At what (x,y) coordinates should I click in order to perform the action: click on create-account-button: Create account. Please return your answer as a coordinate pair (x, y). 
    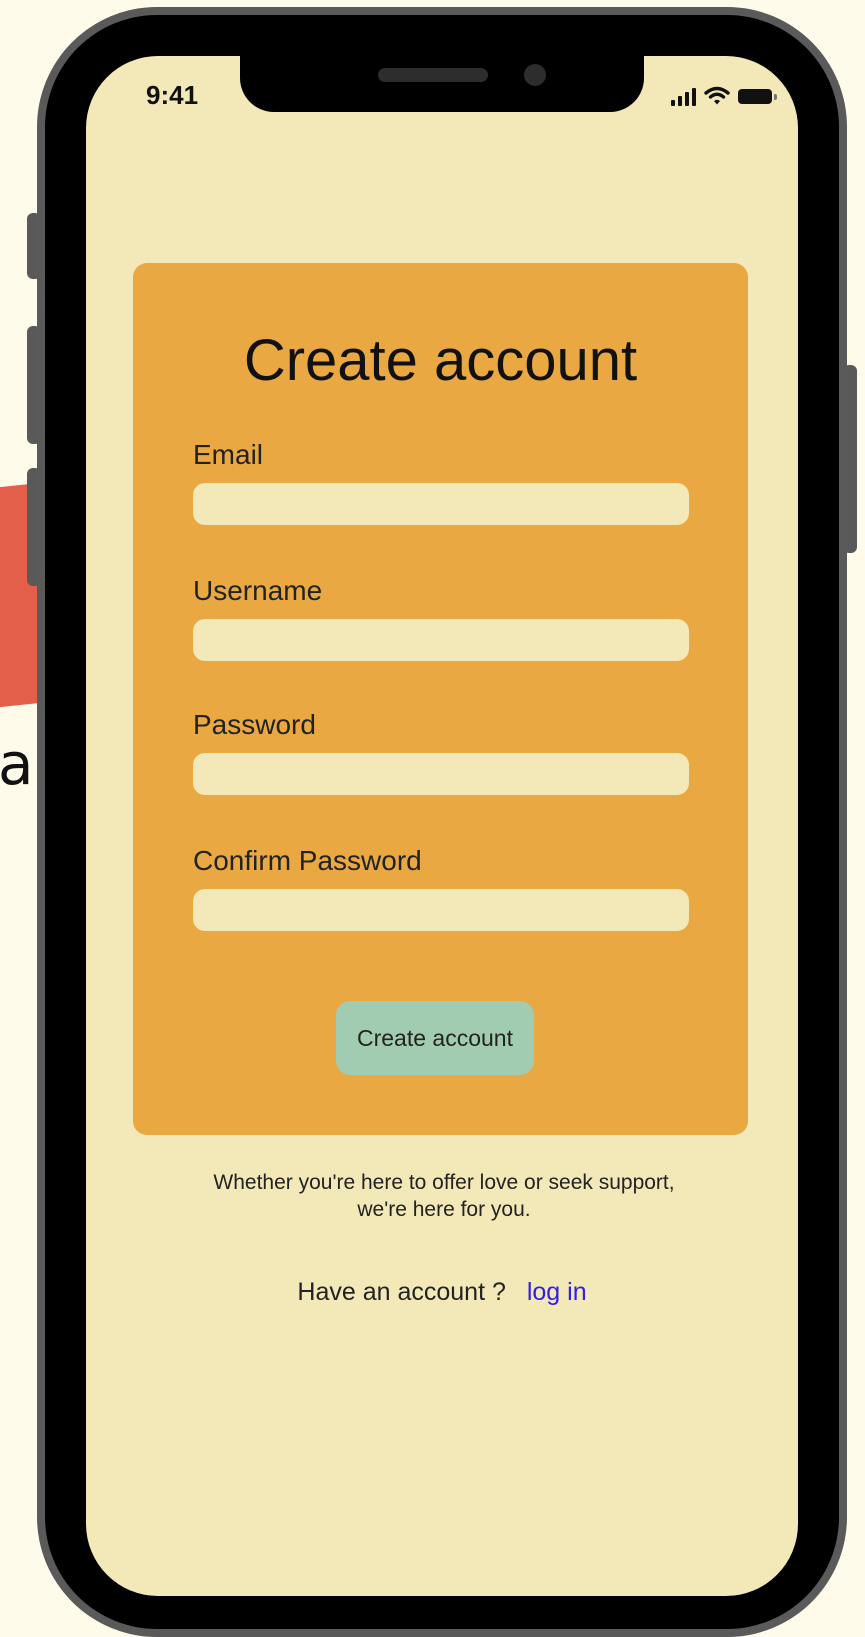
    Looking at the image, I should click on (435, 1038).